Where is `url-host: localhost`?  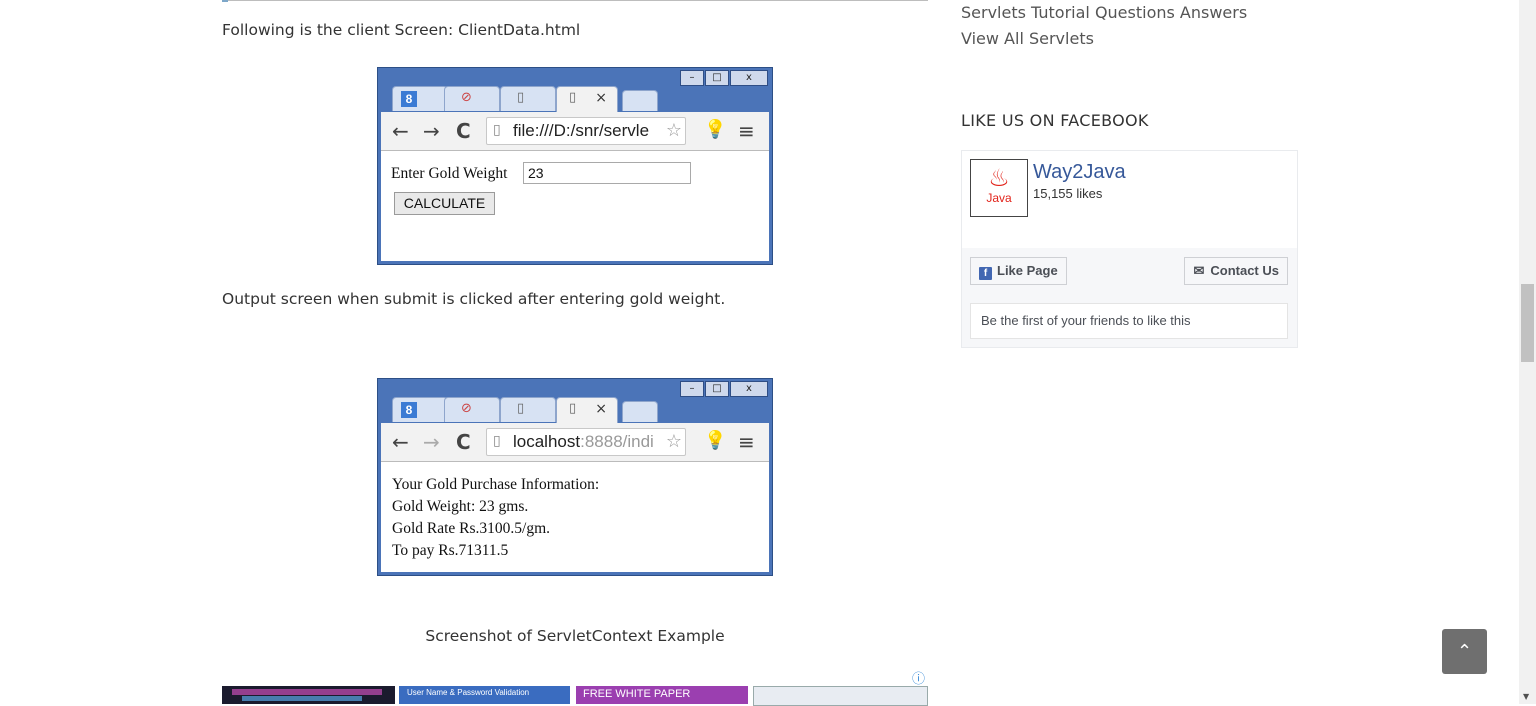 url-host: localhost is located at coordinates (547, 441).